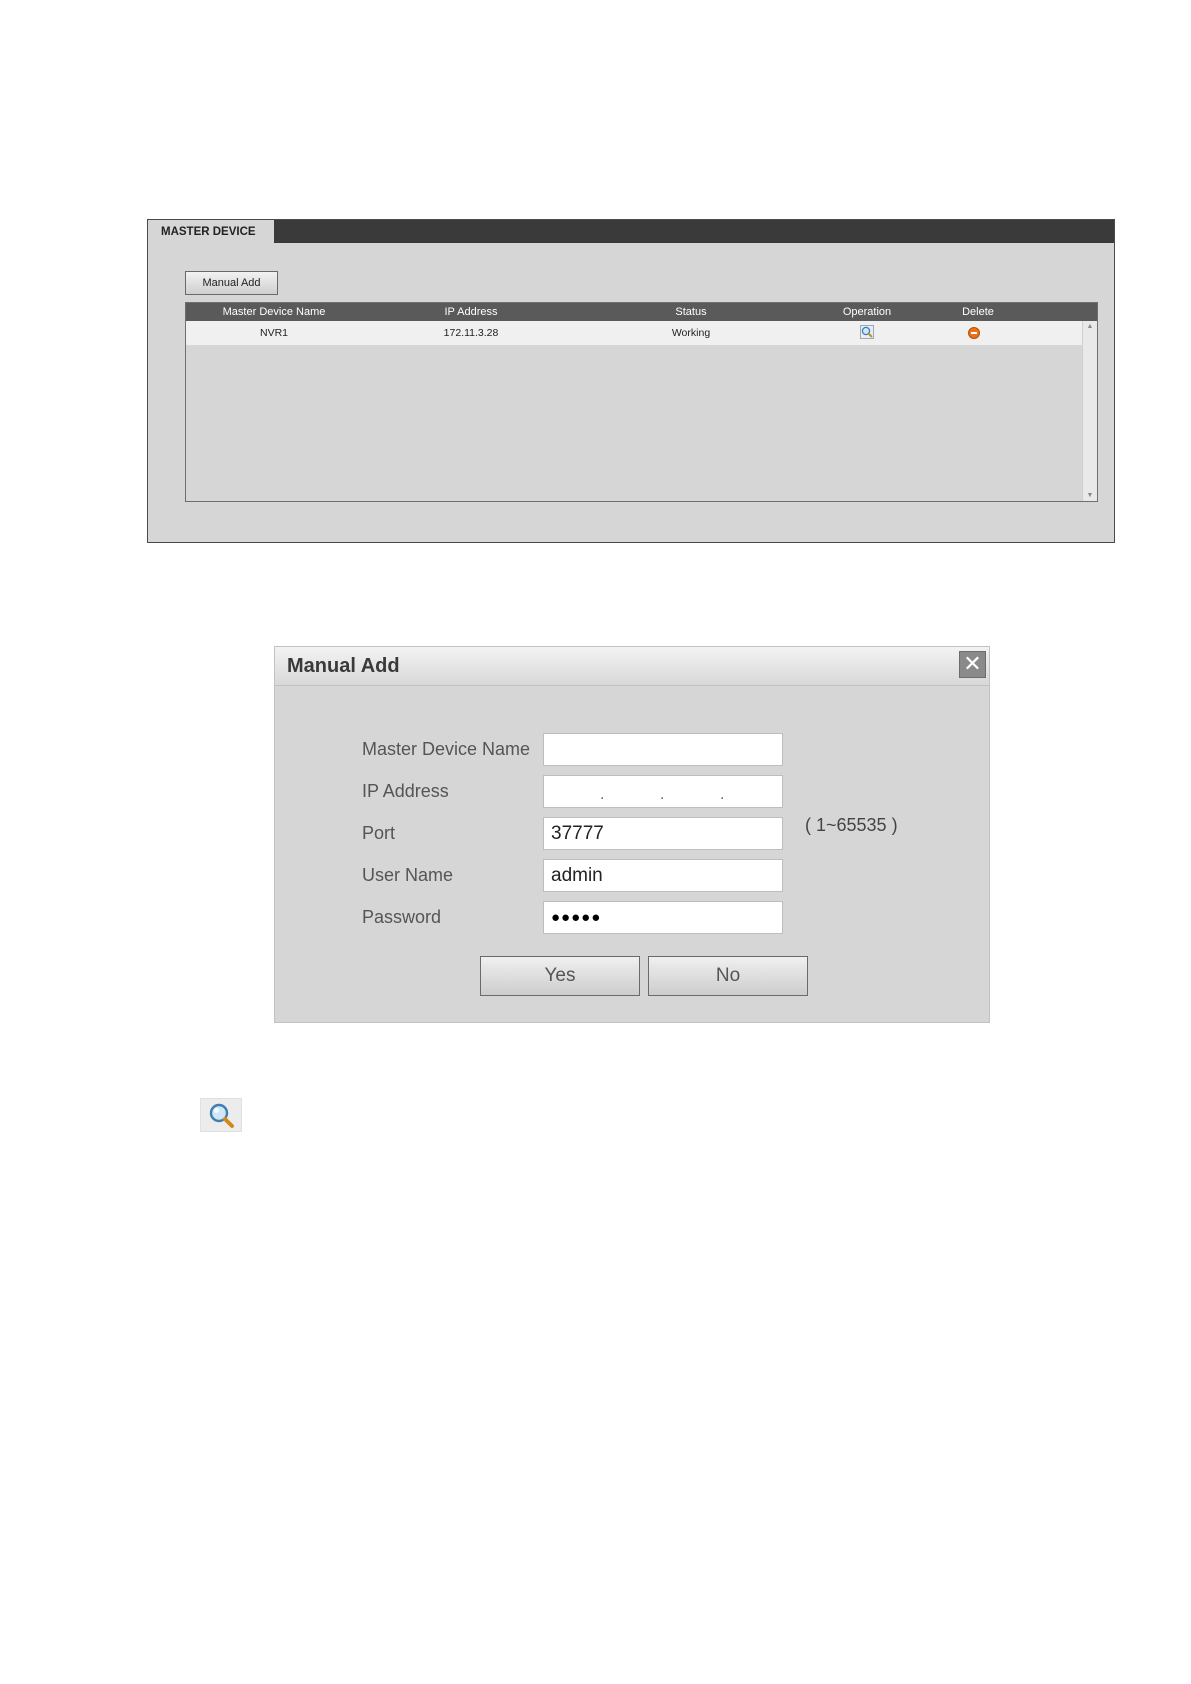 The height and width of the screenshot is (1684, 1191). Describe the element at coordinates (274, 333) in the screenshot. I see `row-device-name: NVR1` at that location.